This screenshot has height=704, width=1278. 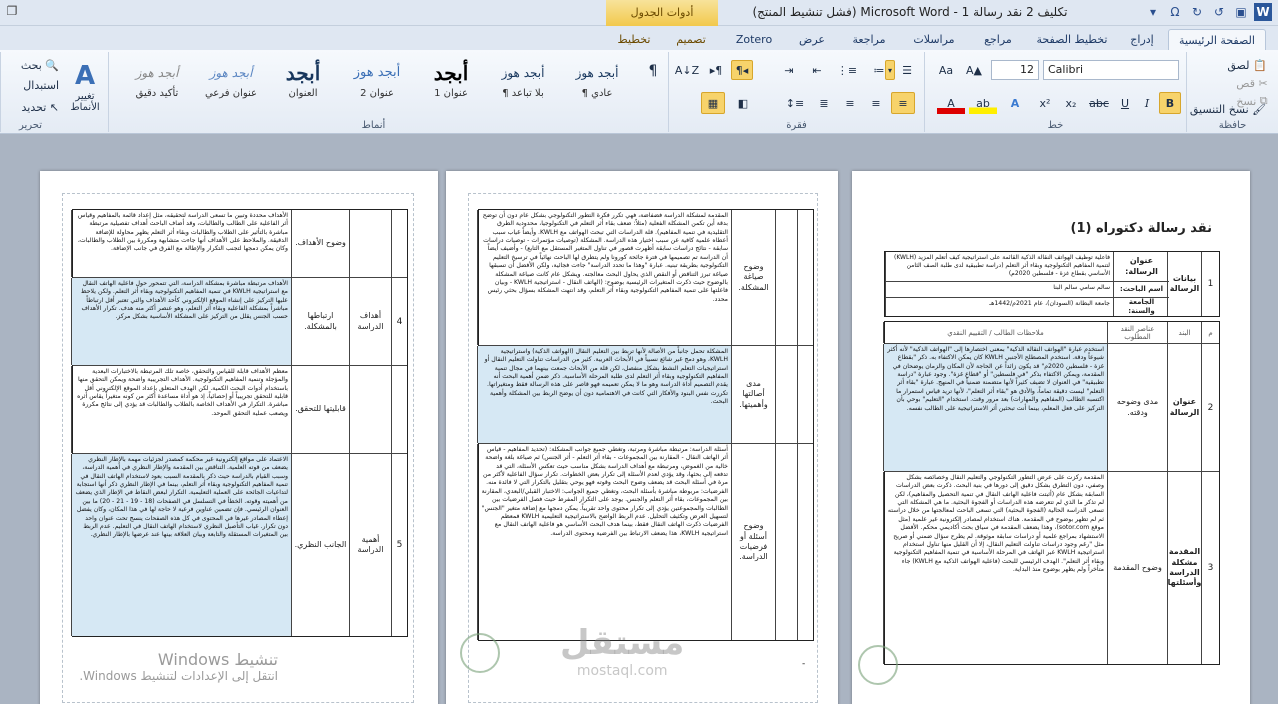 I want to click on grow-font-icon: A▲, so click(x=974, y=70).